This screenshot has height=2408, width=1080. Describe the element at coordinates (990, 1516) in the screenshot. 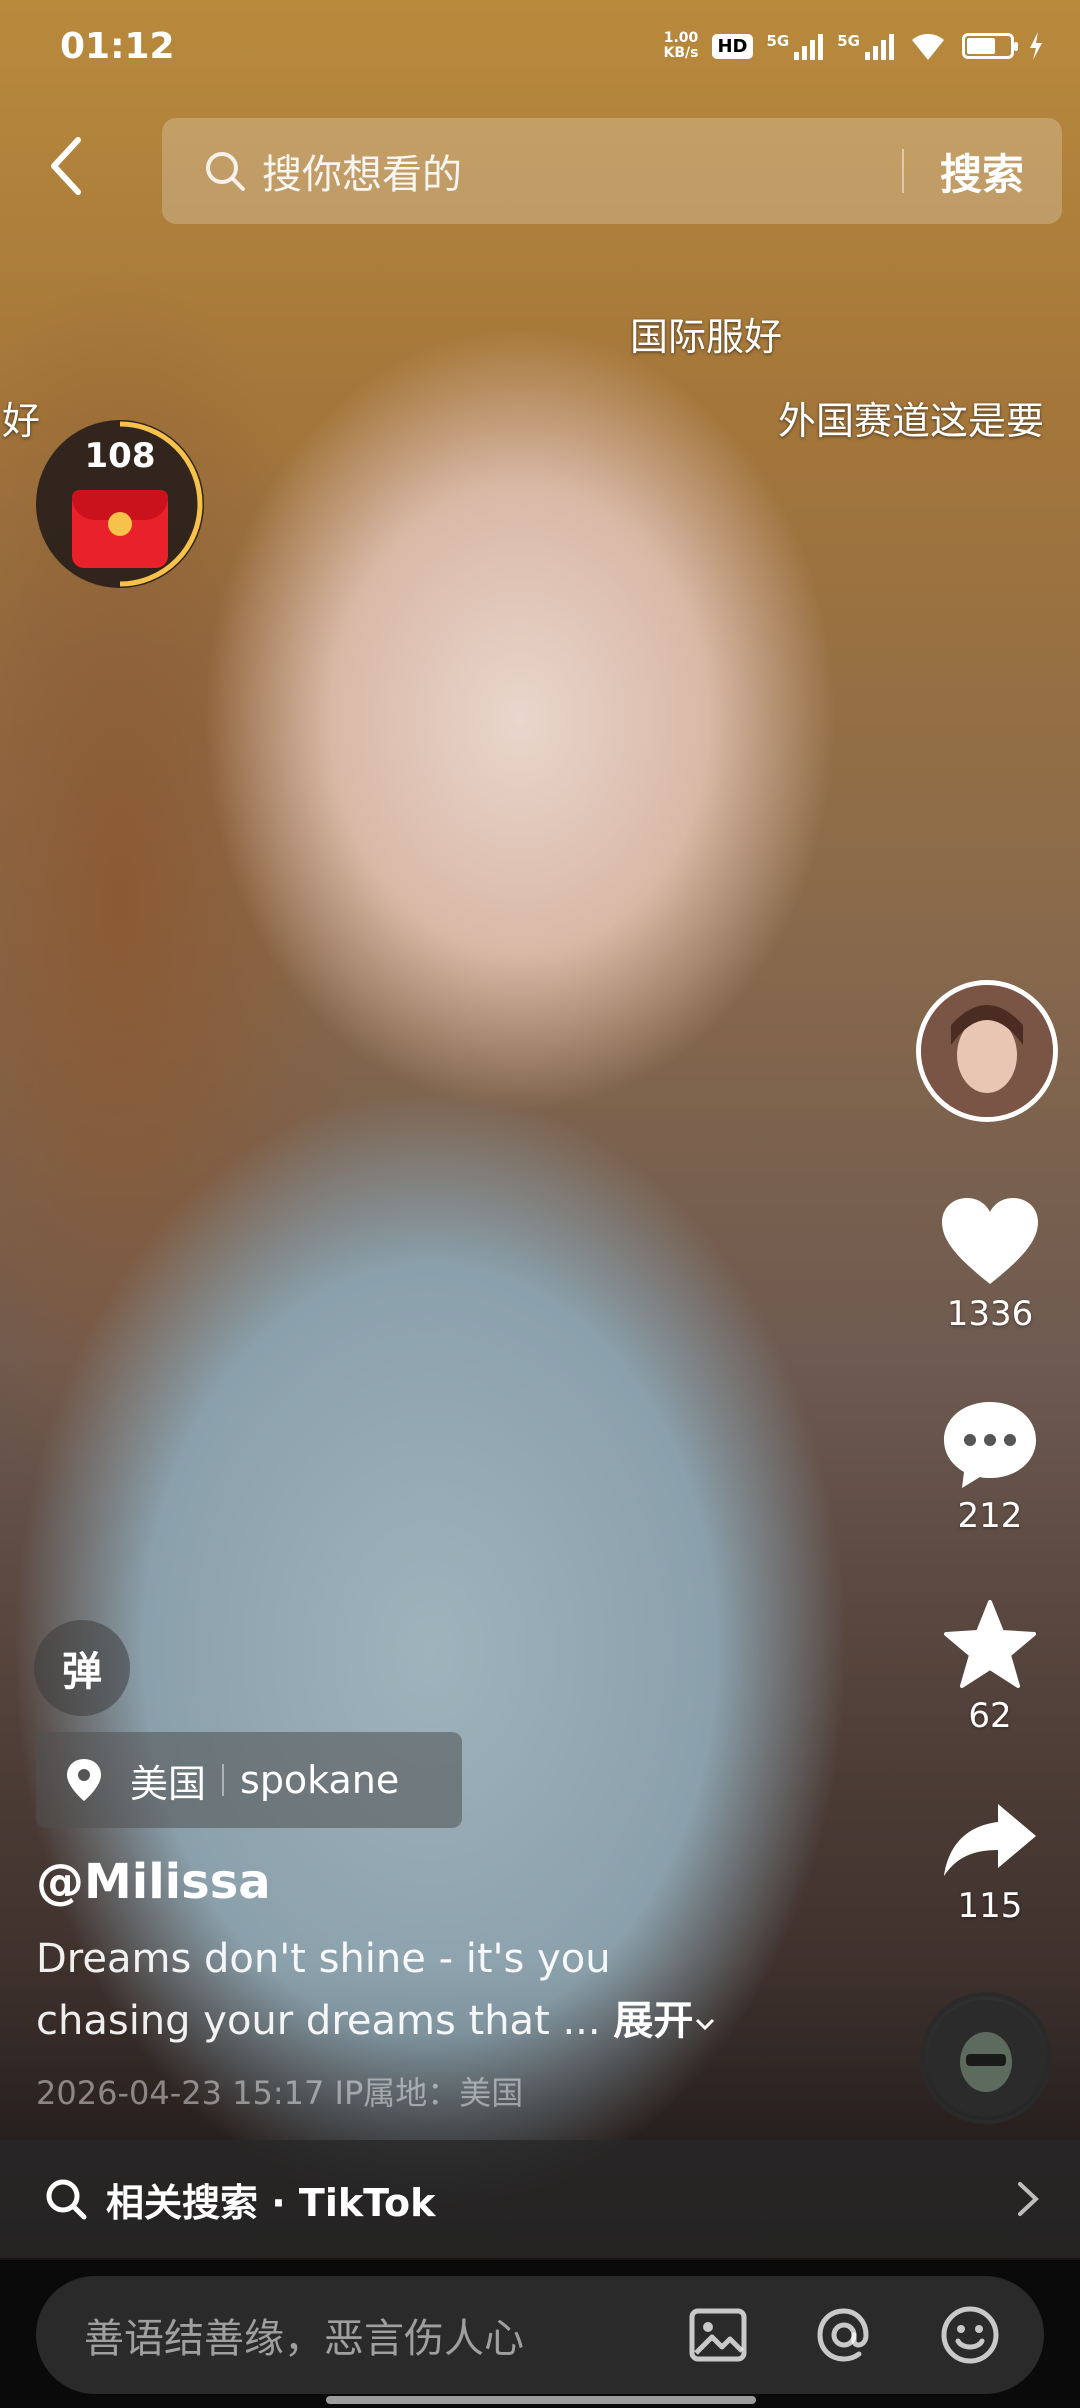

I see `comment-count: 212` at that location.